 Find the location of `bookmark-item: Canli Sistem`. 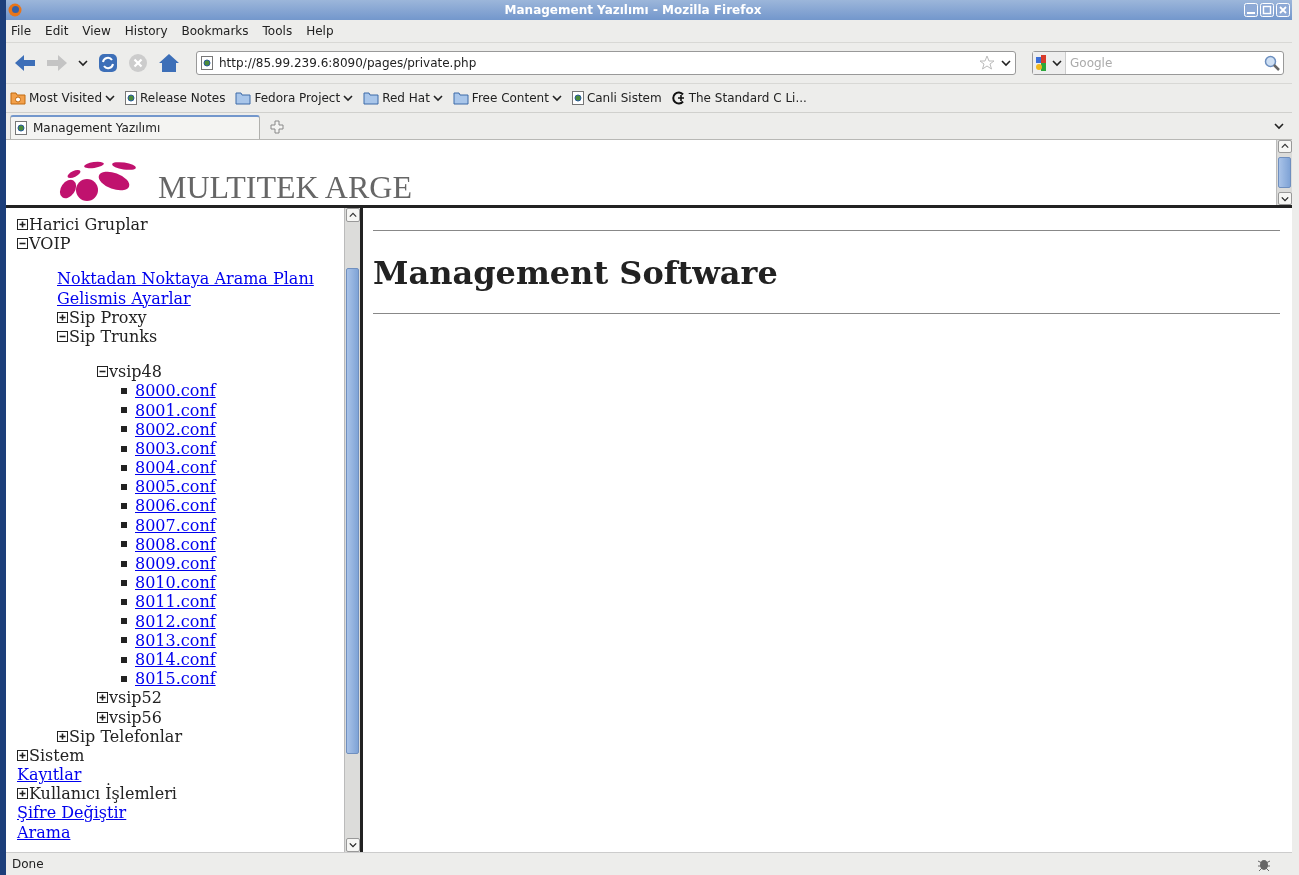

bookmark-item: Canli Sistem is located at coordinates (616, 98).